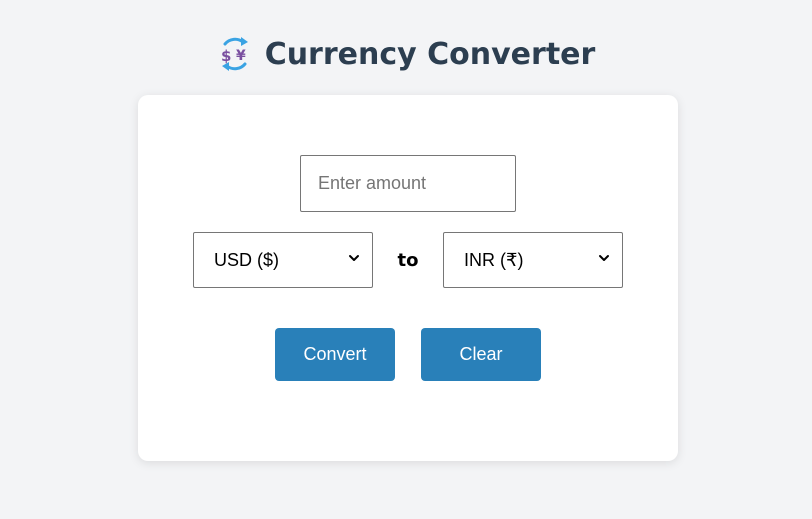 The image size is (812, 519). I want to click on to-label: to, so click(408, 260).